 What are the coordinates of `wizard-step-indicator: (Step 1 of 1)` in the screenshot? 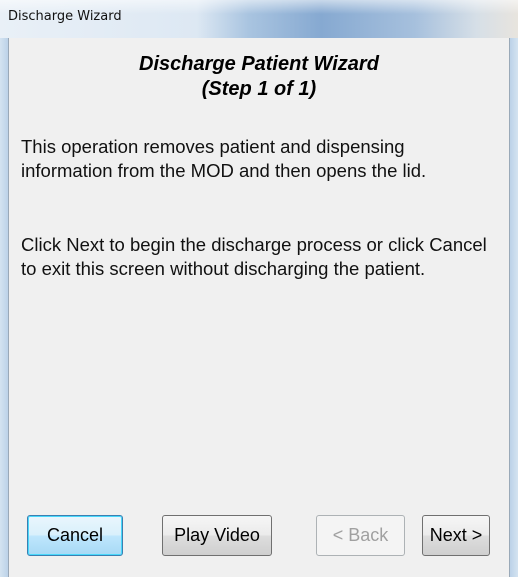 It's located at (259, 89).